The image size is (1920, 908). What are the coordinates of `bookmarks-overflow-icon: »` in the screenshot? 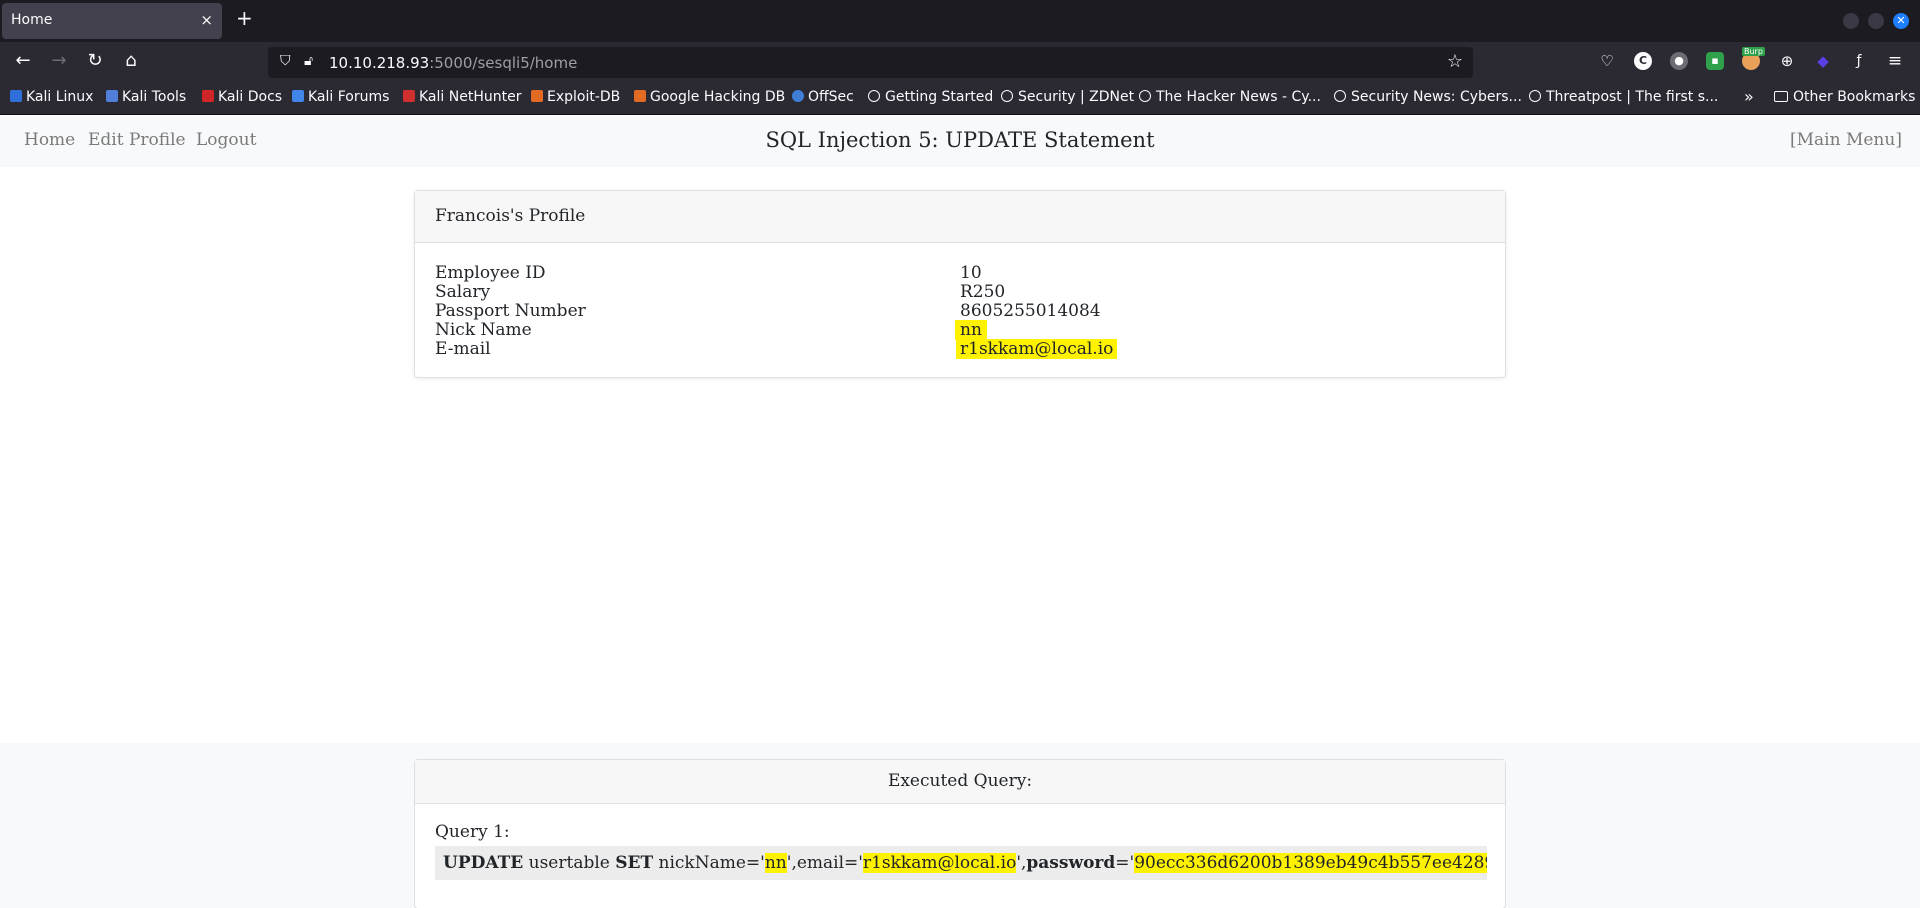 It's located at (1749, 97).